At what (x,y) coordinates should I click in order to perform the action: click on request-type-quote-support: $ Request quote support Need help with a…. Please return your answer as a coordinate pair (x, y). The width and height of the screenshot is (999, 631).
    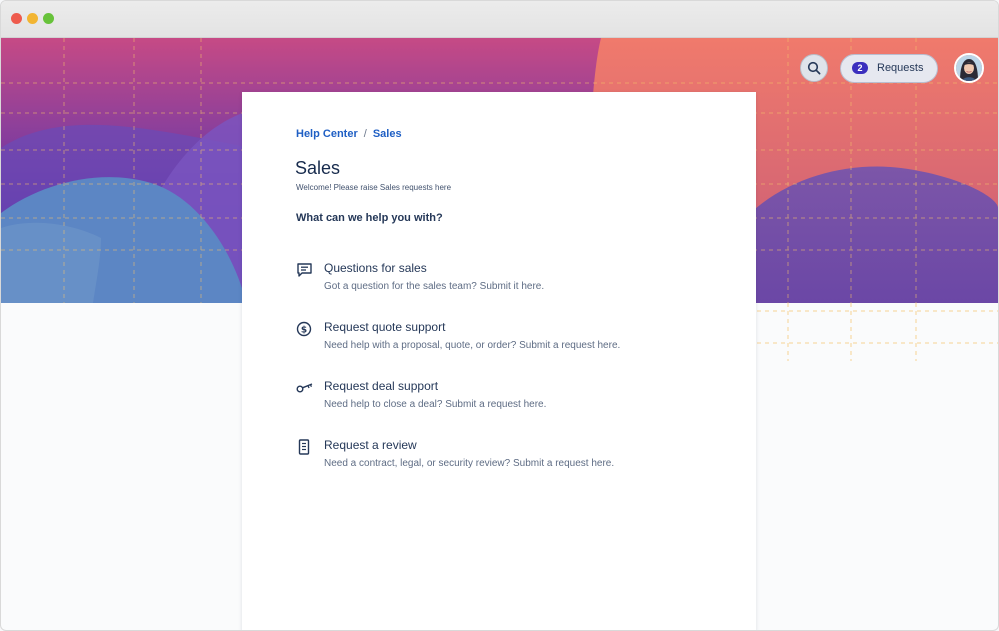
    Looking at the image, I should click on (506, 341).